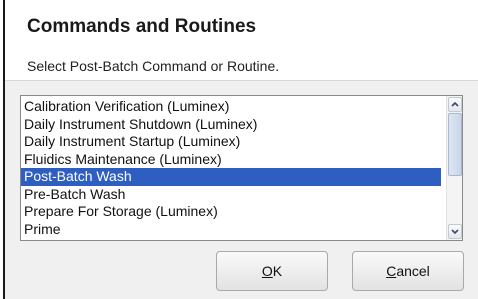 Image resolution: width=478 pixels, height=299 pixels. I want to click on list-item: Daily Instrument Shutdown (Luminex), so click(231, 125).